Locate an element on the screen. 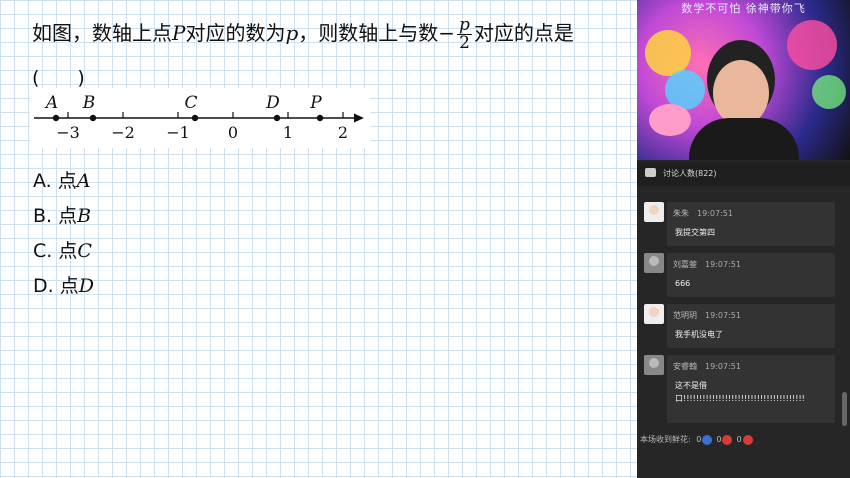 This screenshot has width=850, height=478. message-text: 我提交第四 is located at coordinates (695, 232).